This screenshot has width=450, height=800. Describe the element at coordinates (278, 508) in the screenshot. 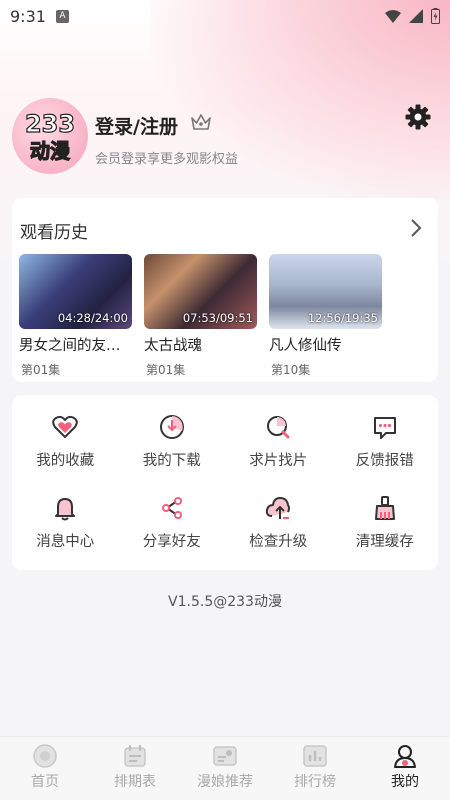

I see `upgrade-icon` at that location.